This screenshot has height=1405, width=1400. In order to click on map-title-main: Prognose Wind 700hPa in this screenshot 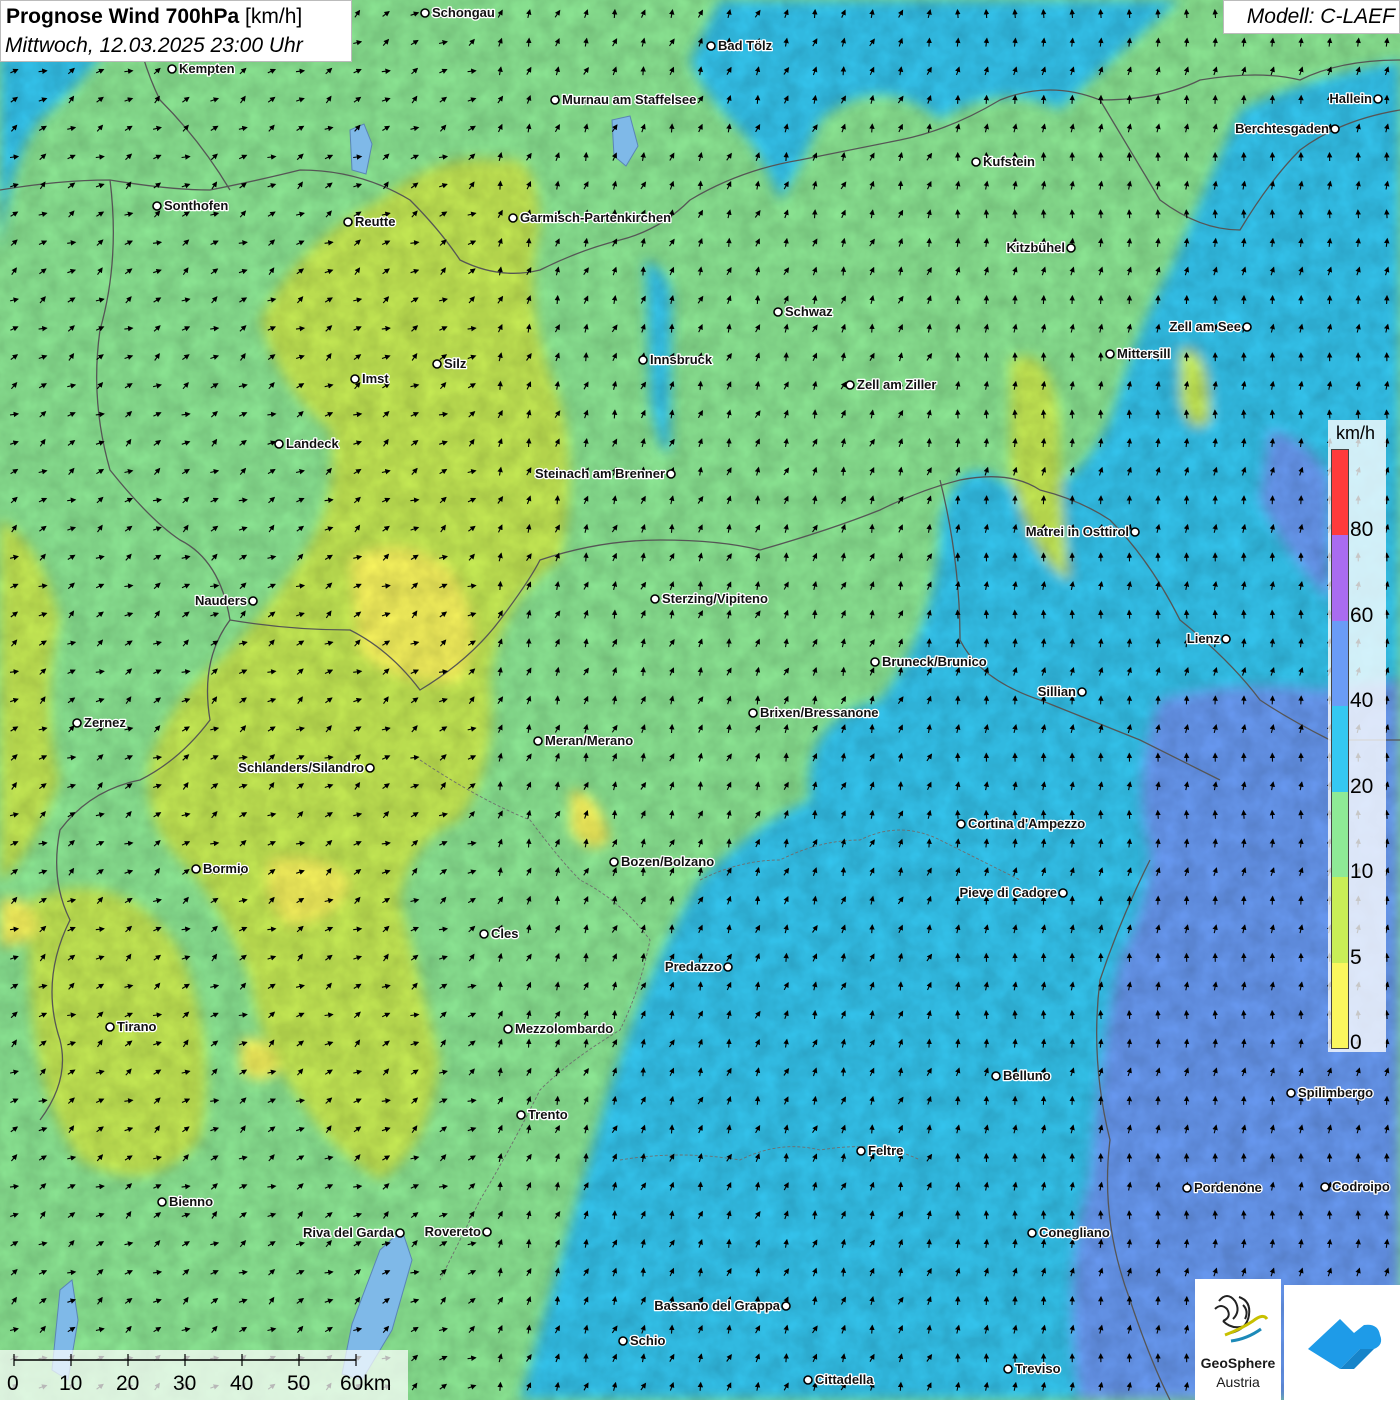, I will do `click(122, 16)`.